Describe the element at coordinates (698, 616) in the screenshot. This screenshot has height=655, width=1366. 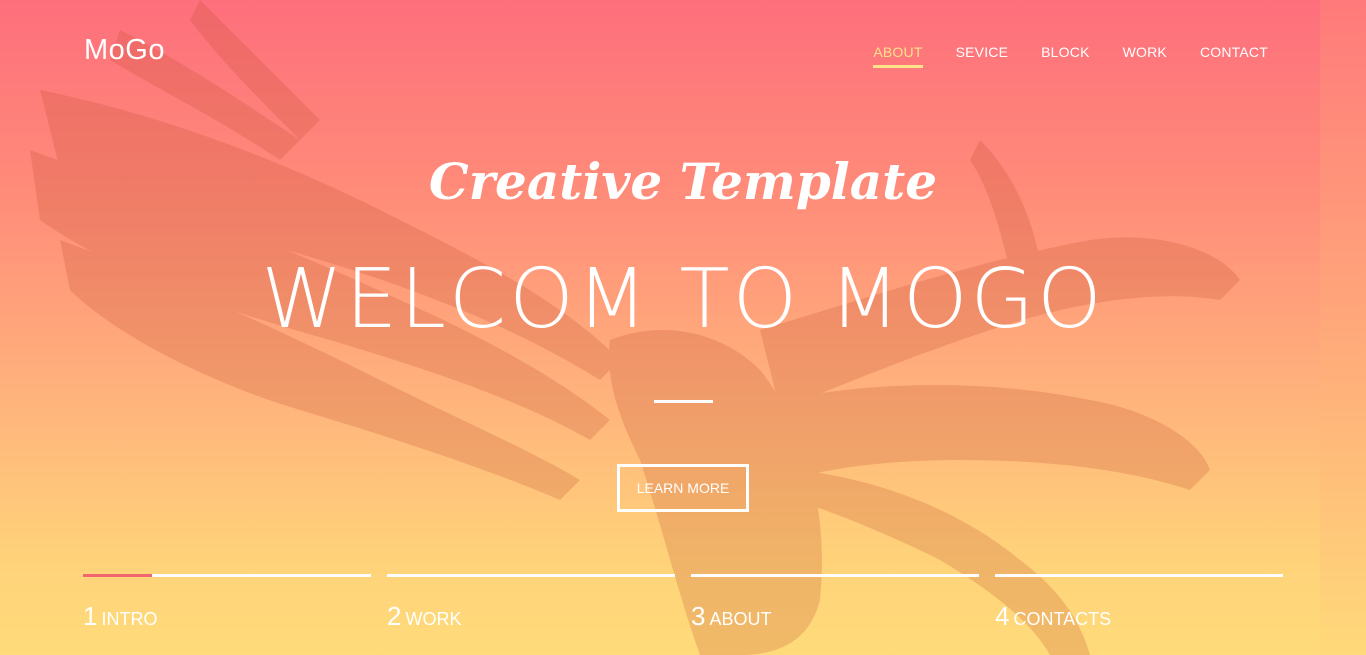
I see `slide-number: 3` at that location.